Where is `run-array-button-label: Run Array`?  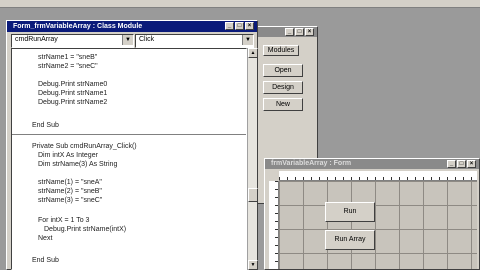 run-array-button-label: Run Array is located at coordinates (350, 239).